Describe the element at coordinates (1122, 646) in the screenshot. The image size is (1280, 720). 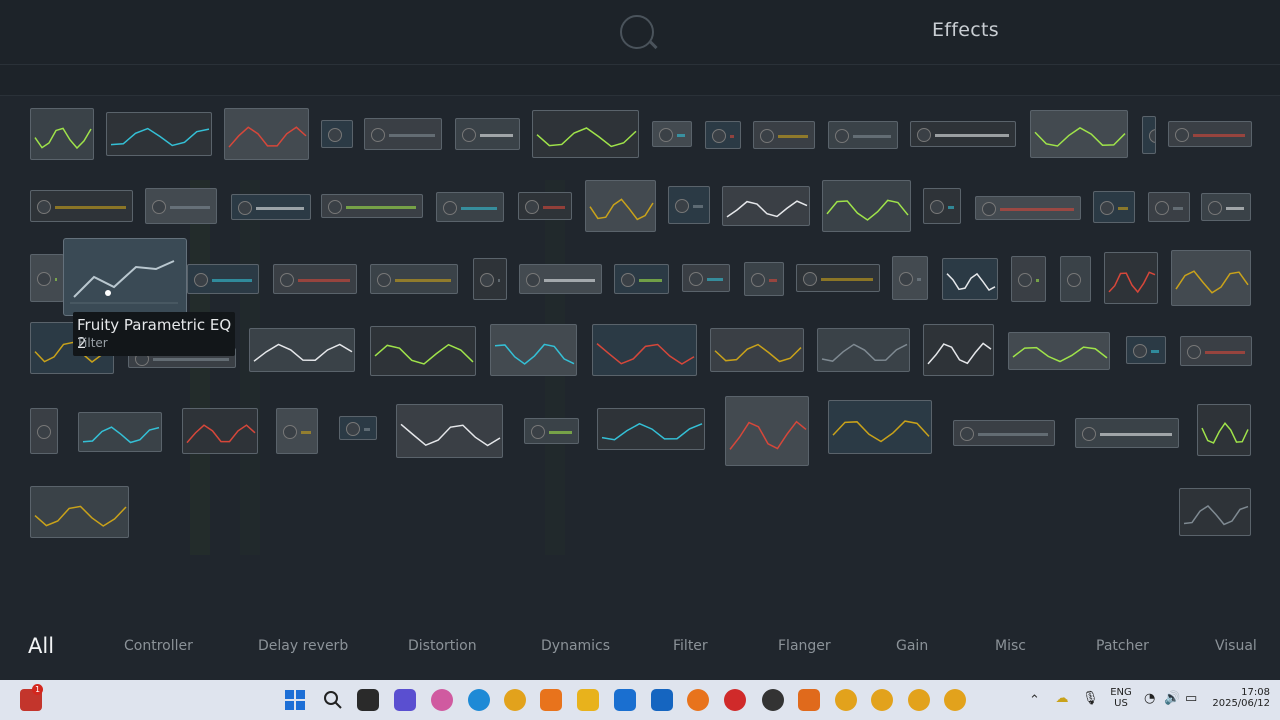
I see `category-tab-patcher: Patcher` at that location.